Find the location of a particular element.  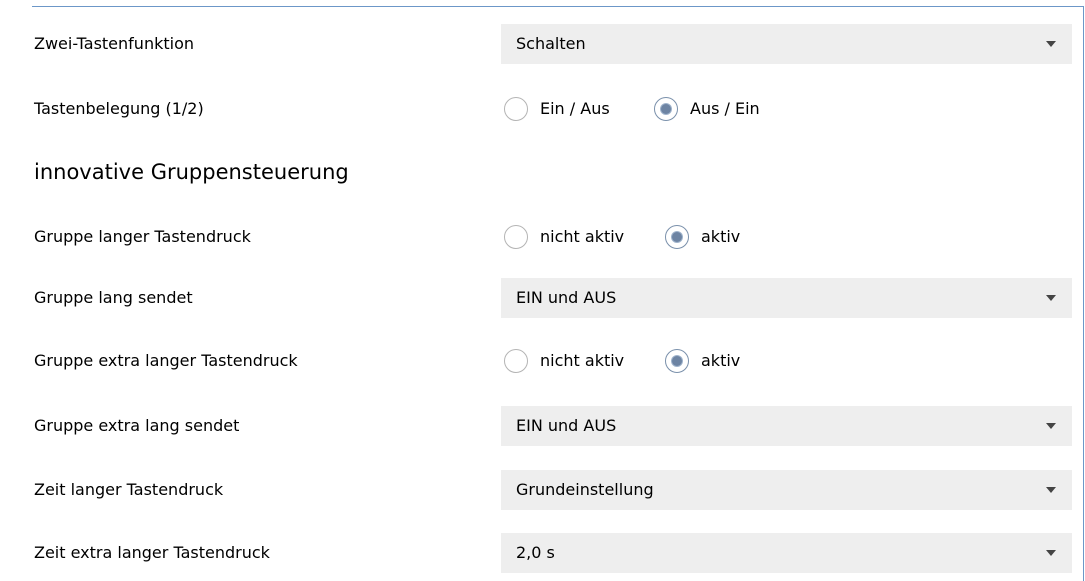

row-gruppe-extra-lang-sendet: Gruppe extra lang sendet EIN und AUS is located at coordinates (542, 426).